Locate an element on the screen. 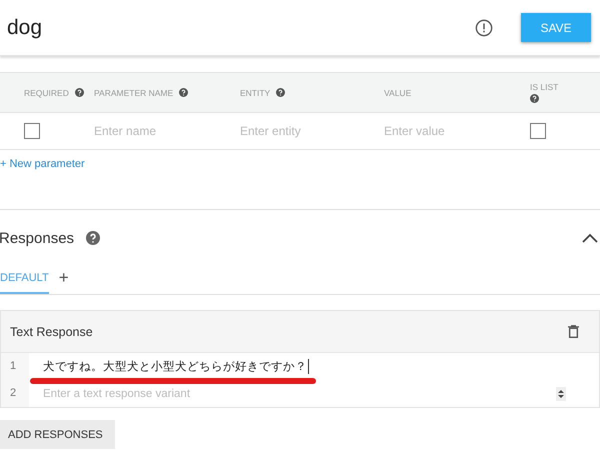 The width and height of the screenshot is (600, 450). trash-icon is located at coordinates (573, 331).